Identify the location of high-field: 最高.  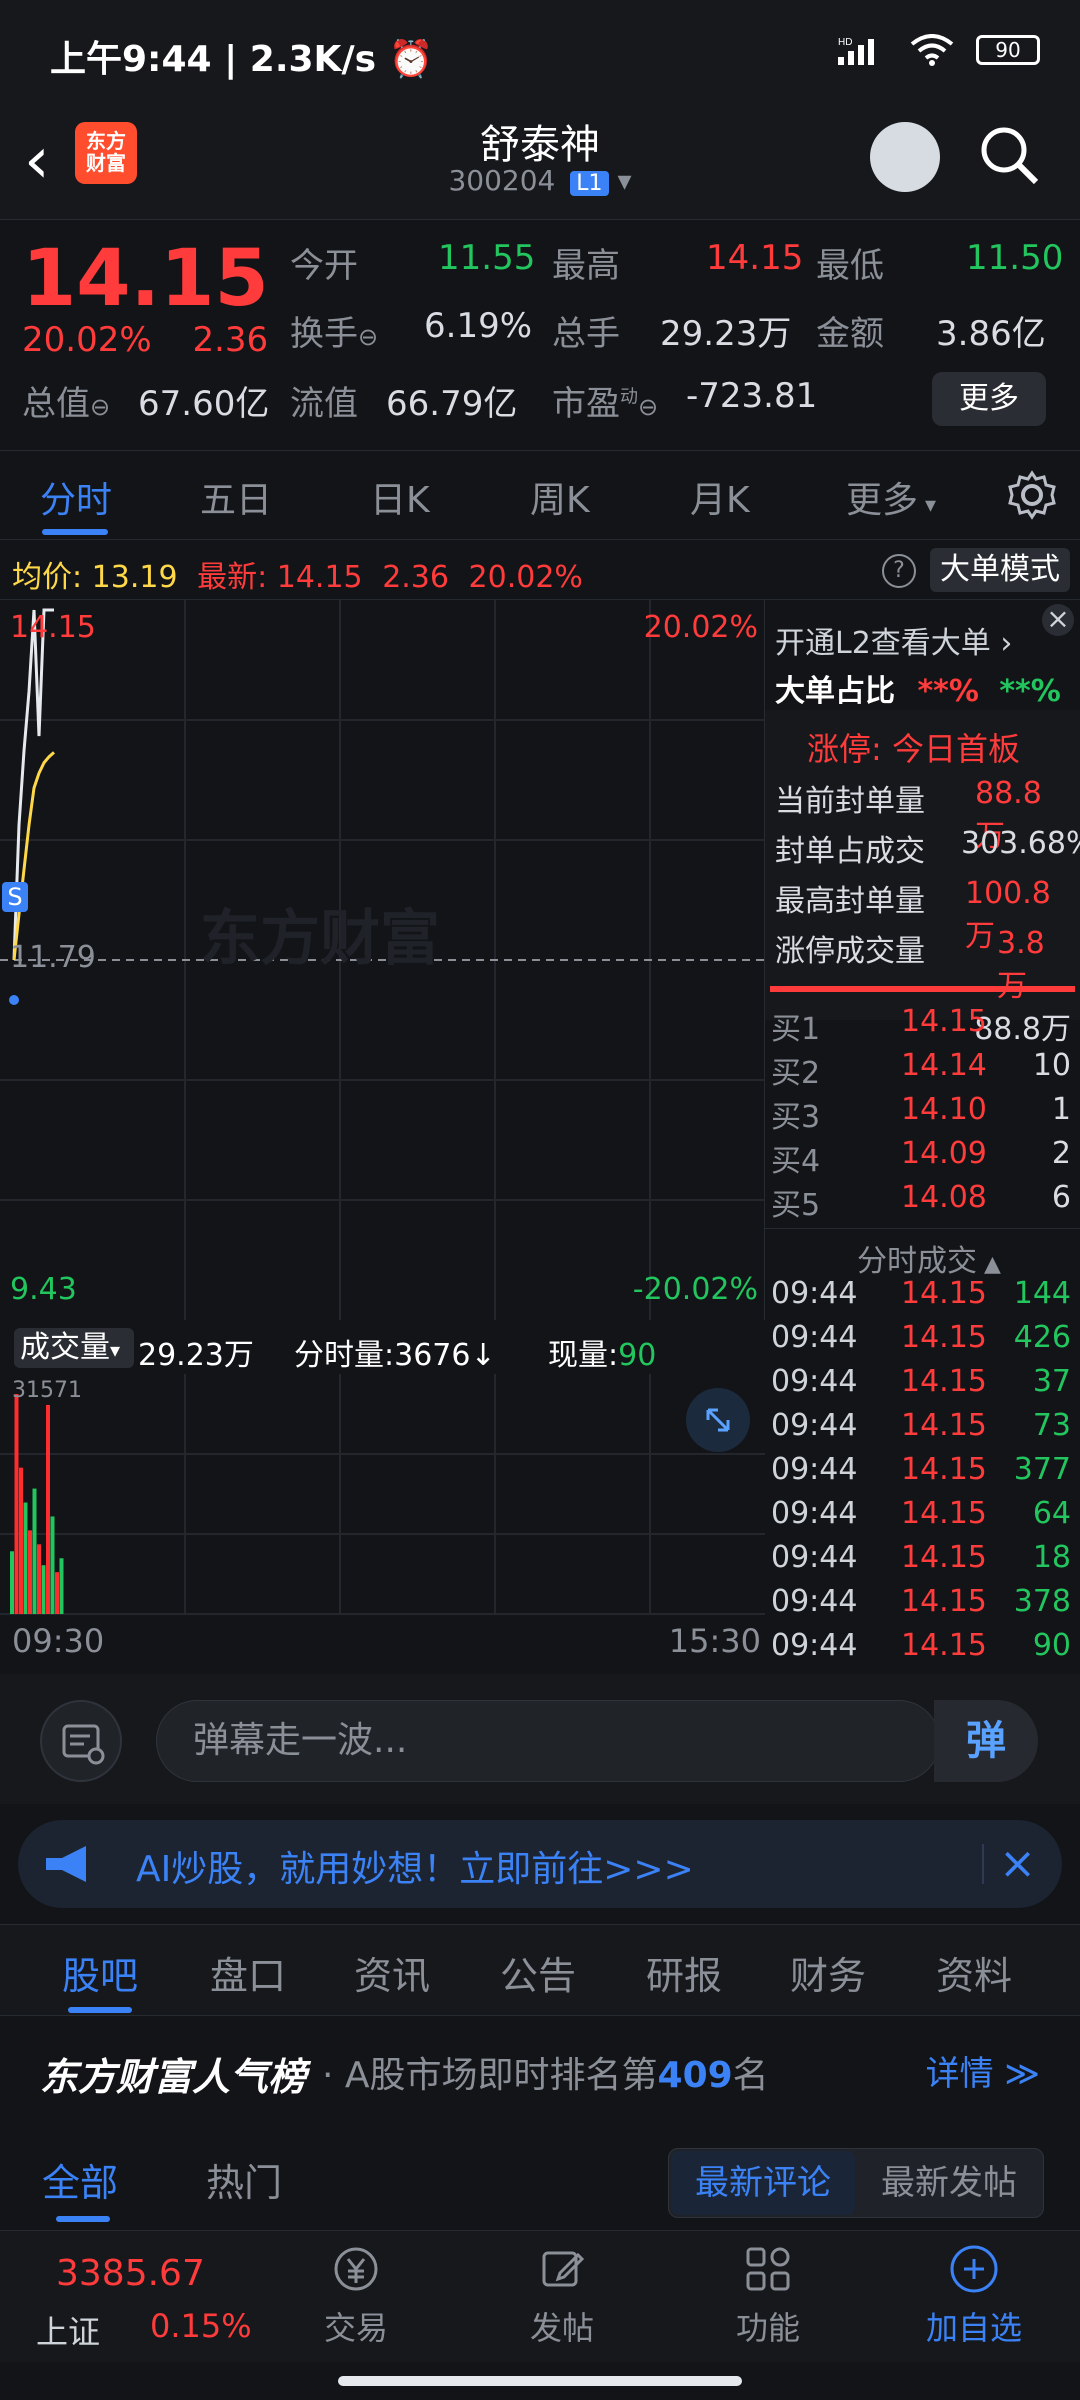
(586, 262).